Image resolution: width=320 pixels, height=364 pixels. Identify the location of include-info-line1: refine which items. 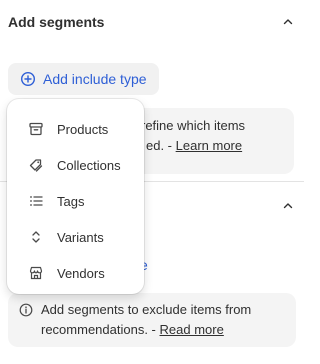
(193, 125).